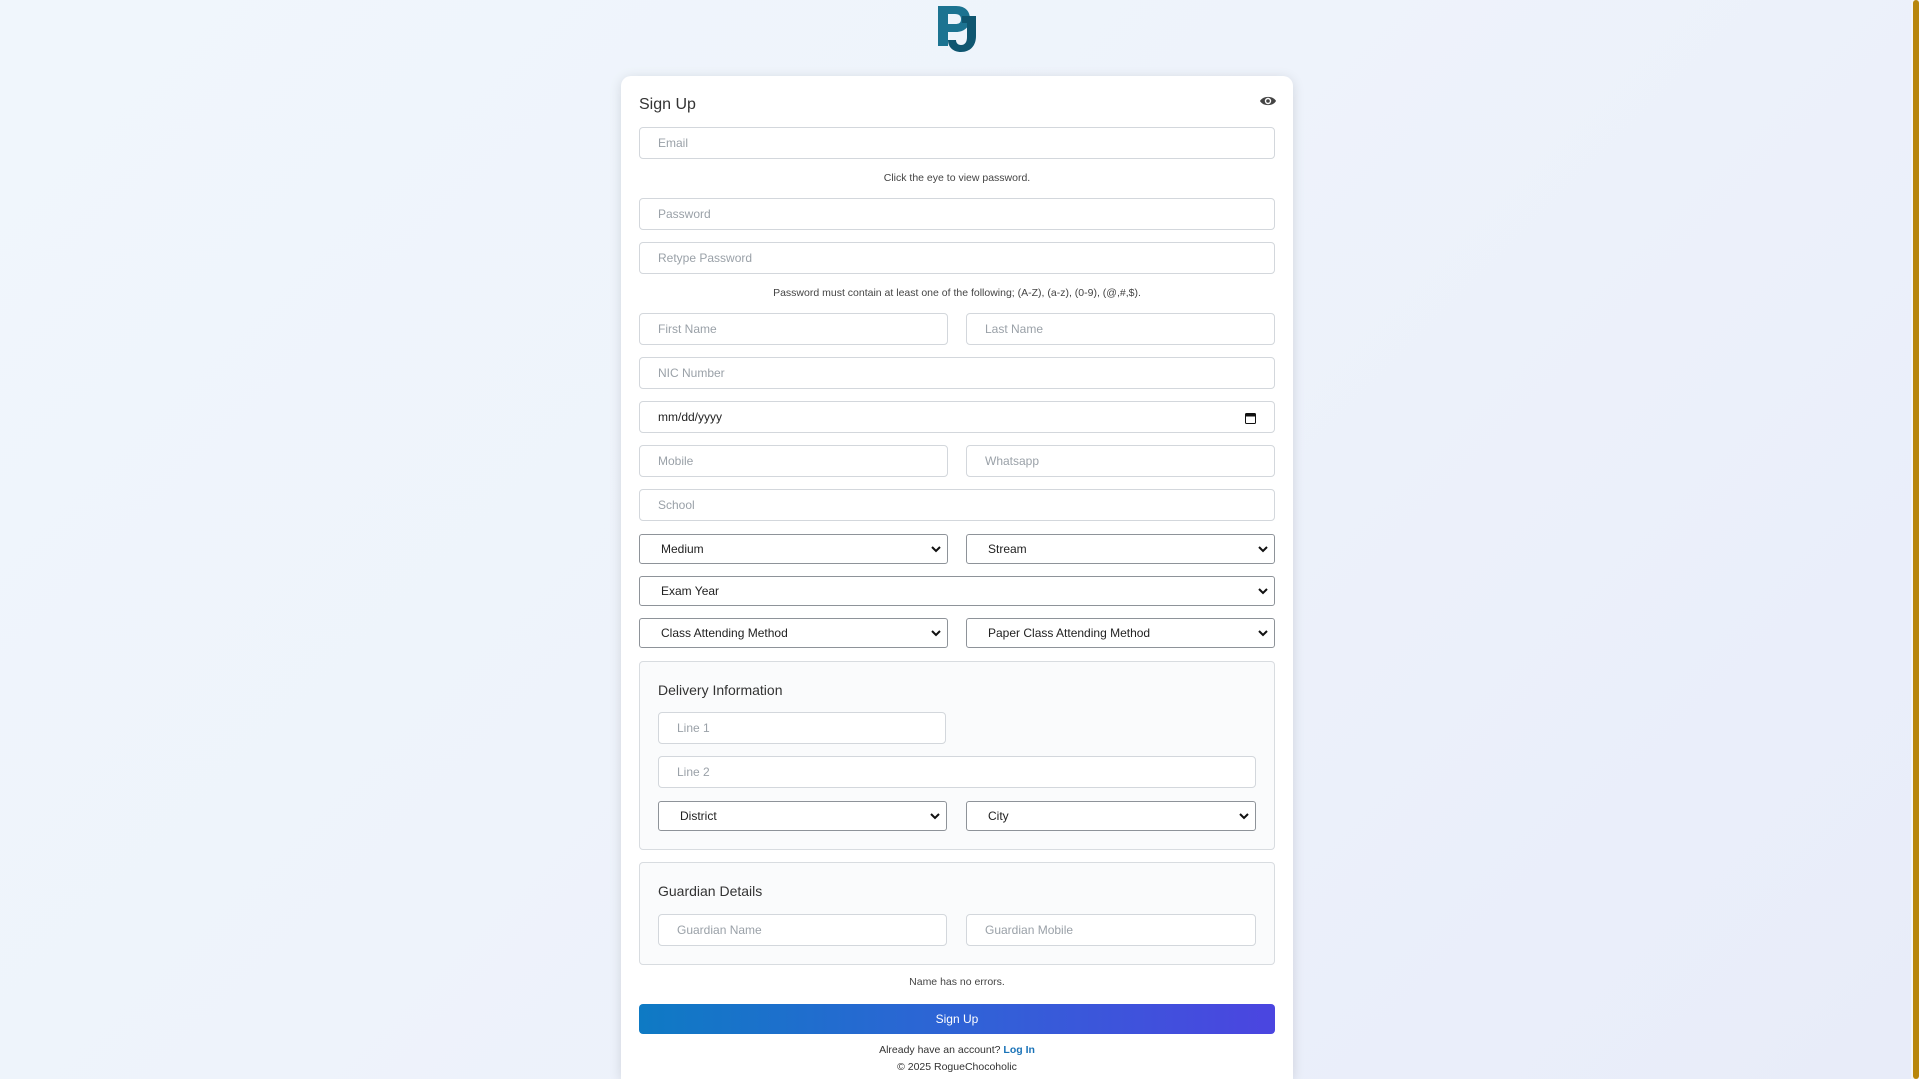 The width and height of the screenshot is (1919, 1079). Describe the element at coordinates (698, 816) in the screenshot. I see `district-select-value: District` at that location.